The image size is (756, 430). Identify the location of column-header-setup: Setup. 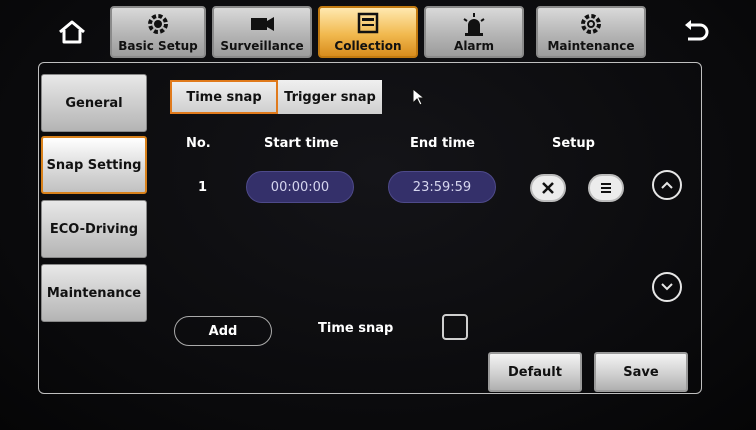
(573, 143).